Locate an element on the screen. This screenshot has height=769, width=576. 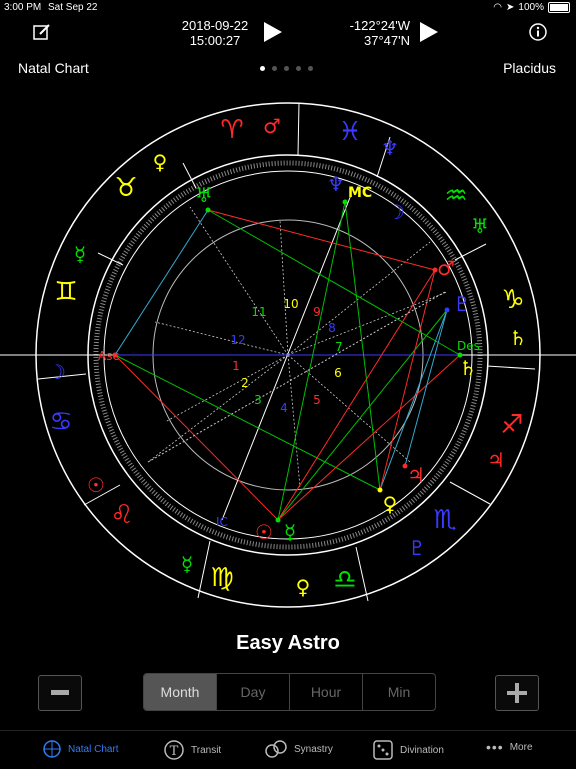
decrement-button is located at coordinates (60, 693).